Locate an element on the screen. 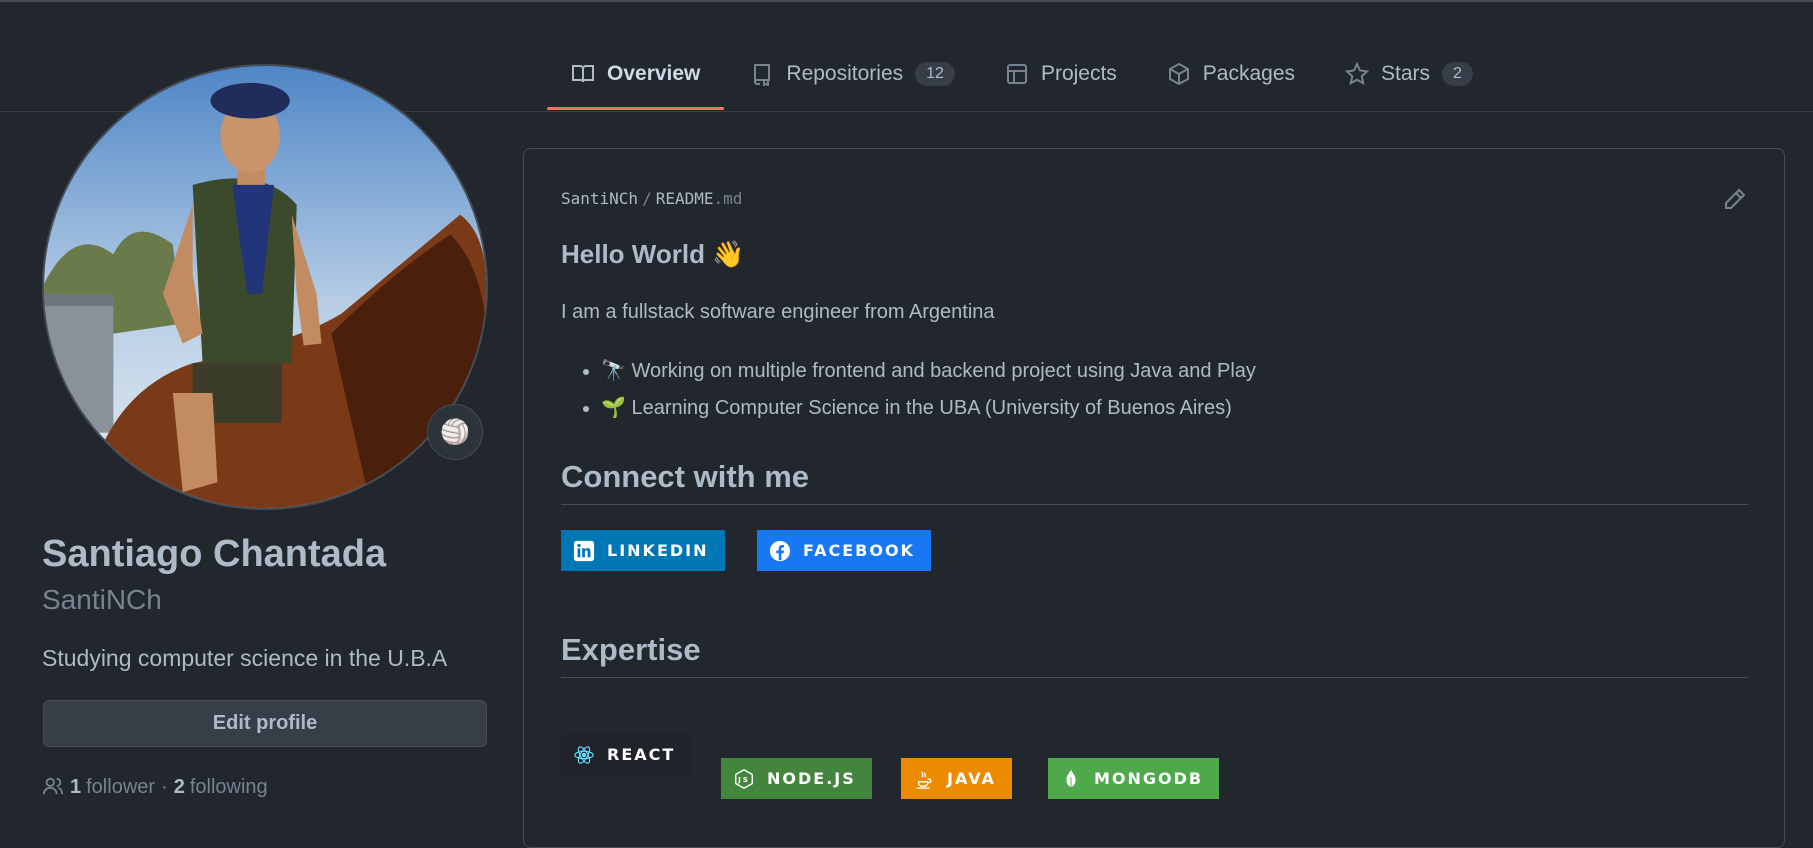 The image size is (1813, 848). tab-stars: Stars 2 is located at coordinates (1409, 74).